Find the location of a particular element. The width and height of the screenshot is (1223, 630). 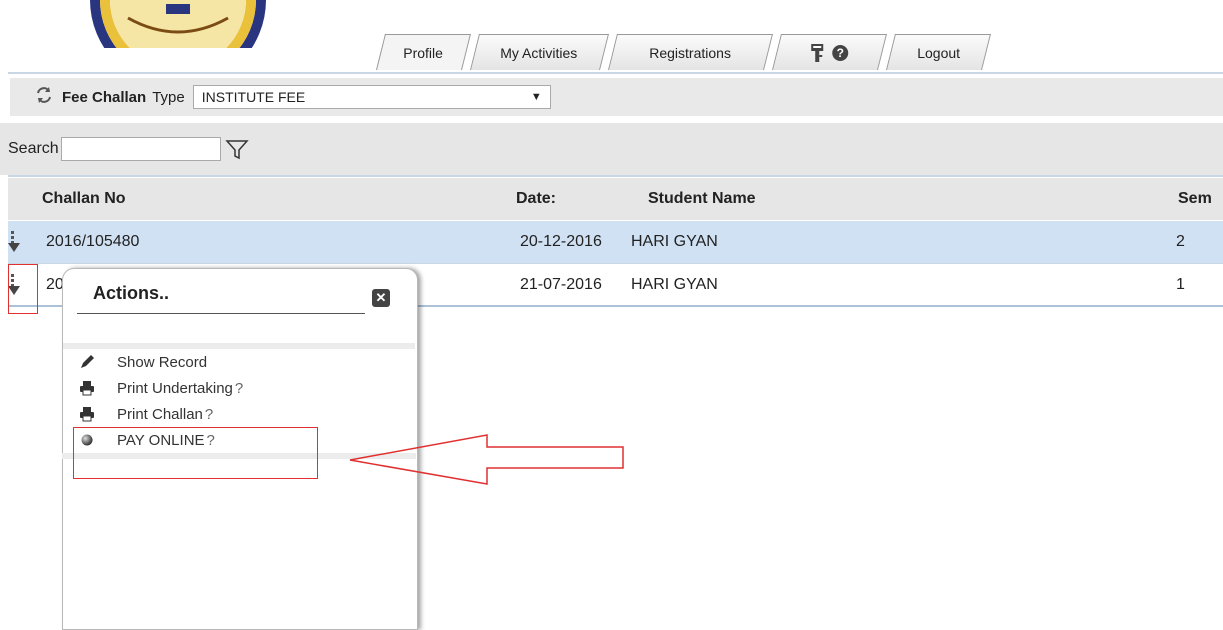

column-date: Date: is located at coordinates (536, 199).